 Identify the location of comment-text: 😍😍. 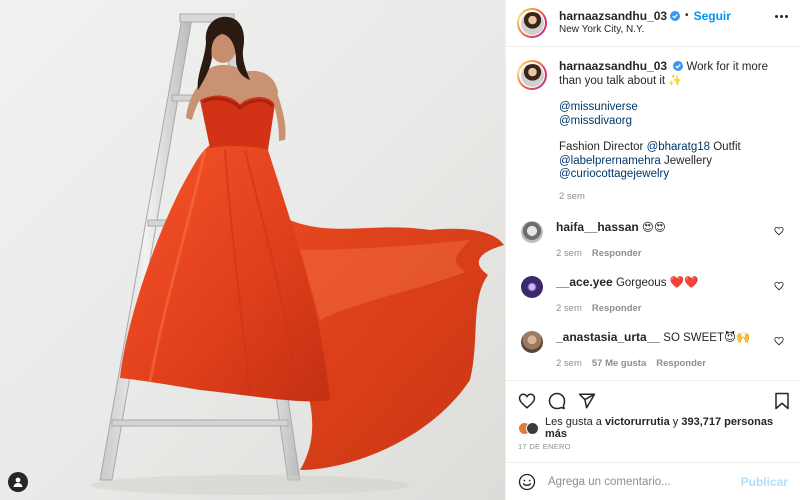
(653, 228).